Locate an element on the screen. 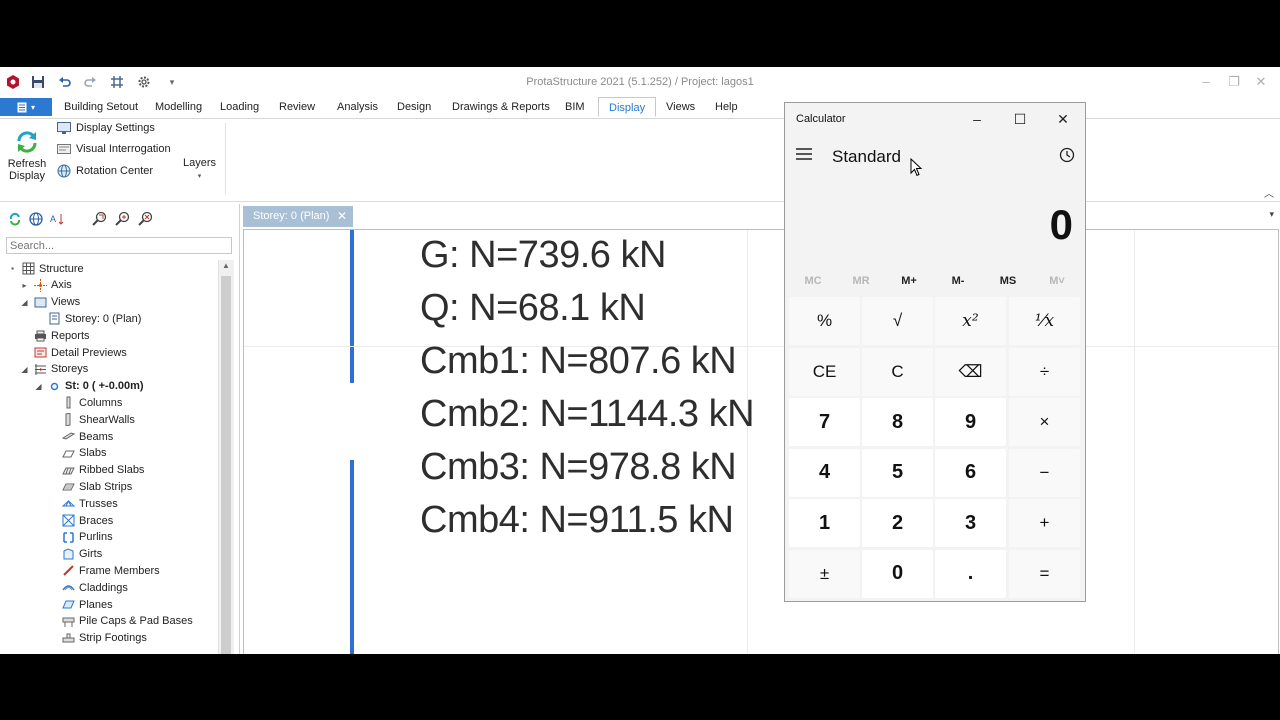 This screenshot has width=1280, height=720. tree-item: Columns is located at coordinates (85, 402).